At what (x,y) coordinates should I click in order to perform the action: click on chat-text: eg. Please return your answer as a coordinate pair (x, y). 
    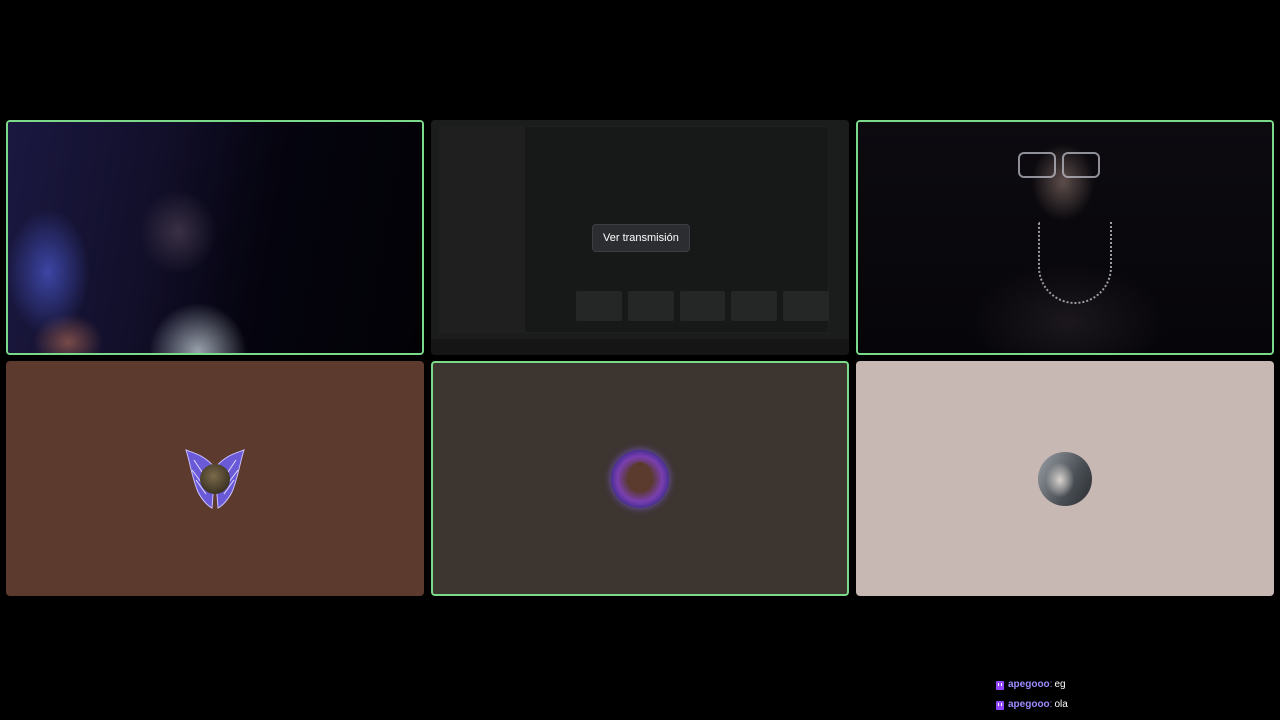
    Looking at the image, I should click on (1060, 684).